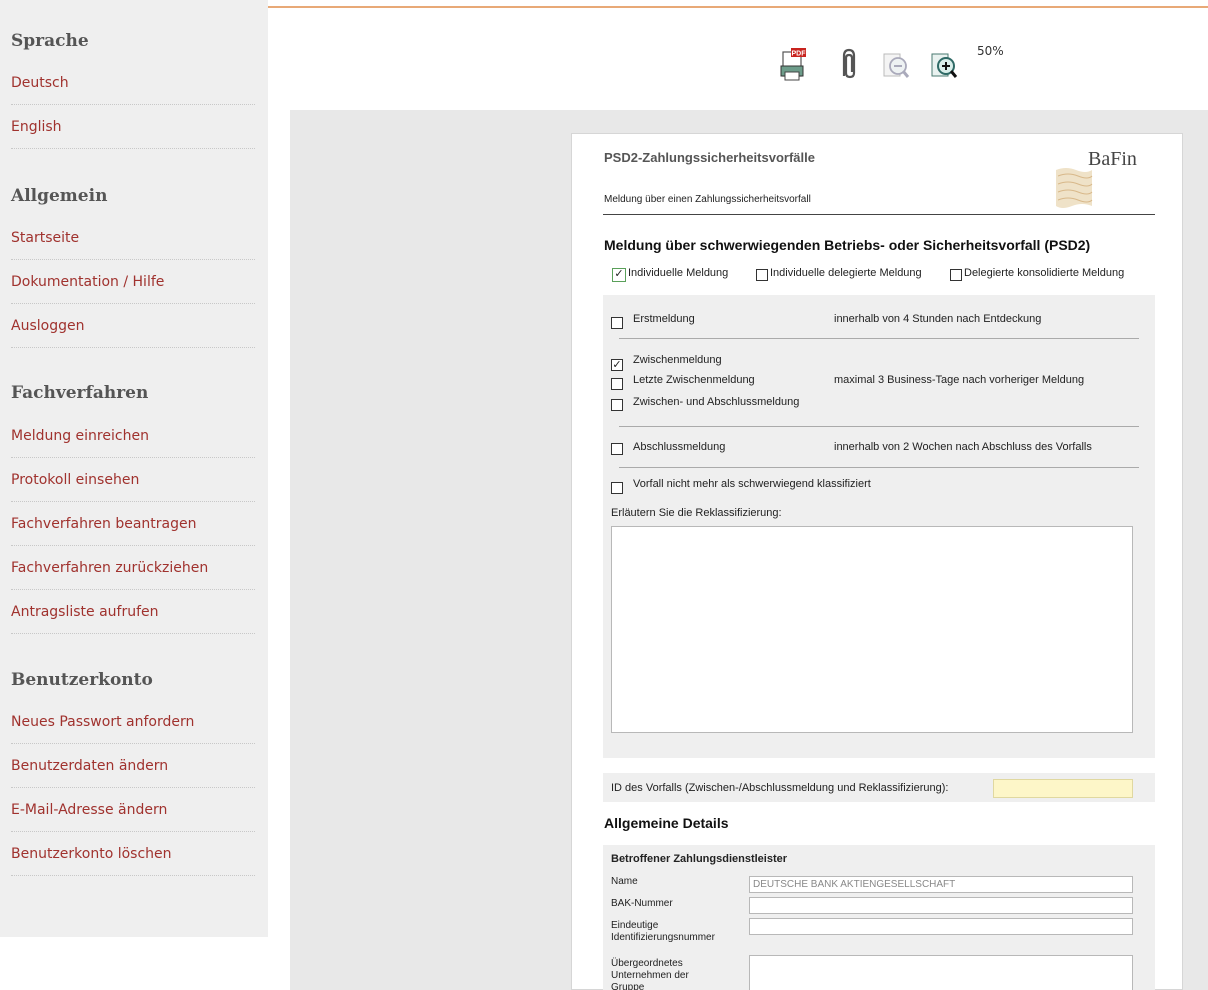  What do you see at coordinates (1063, 788) in the screenshot?
I see `incident-id-input` at bounding box center [1063, 788].